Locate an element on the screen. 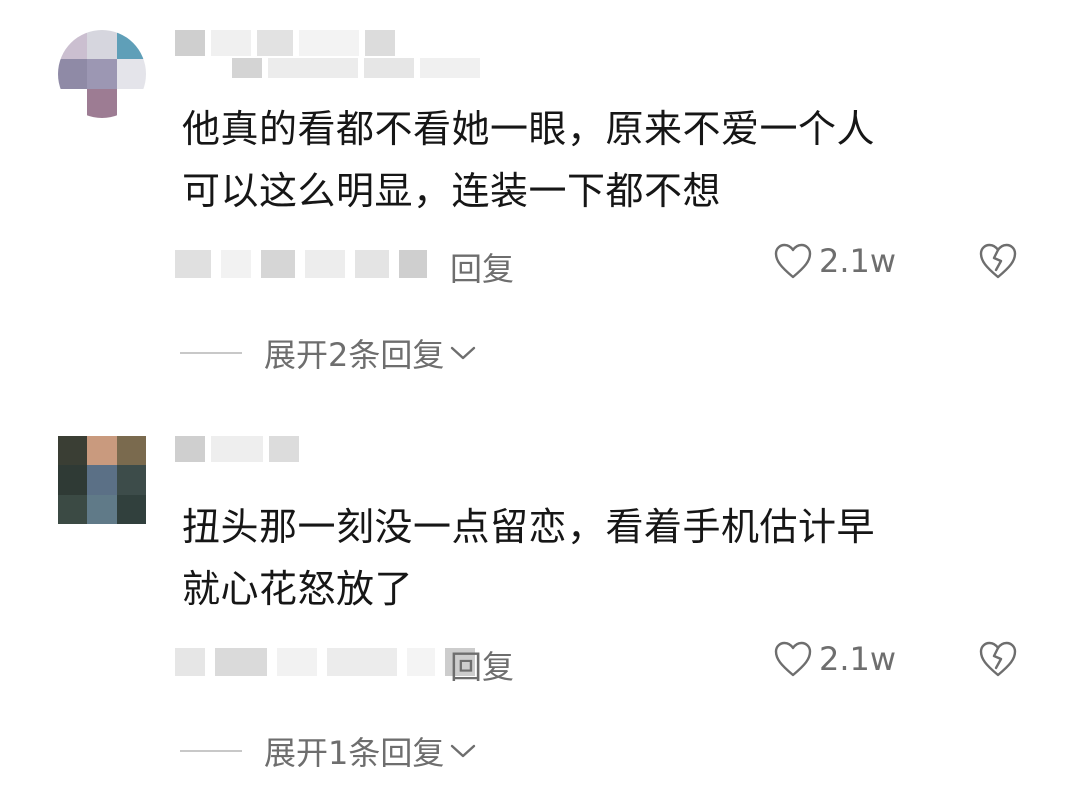 The height and width of the screenshot is (803, 1080). expand-replies-button: 展开2条回复 is located at coordinates (329, 353).